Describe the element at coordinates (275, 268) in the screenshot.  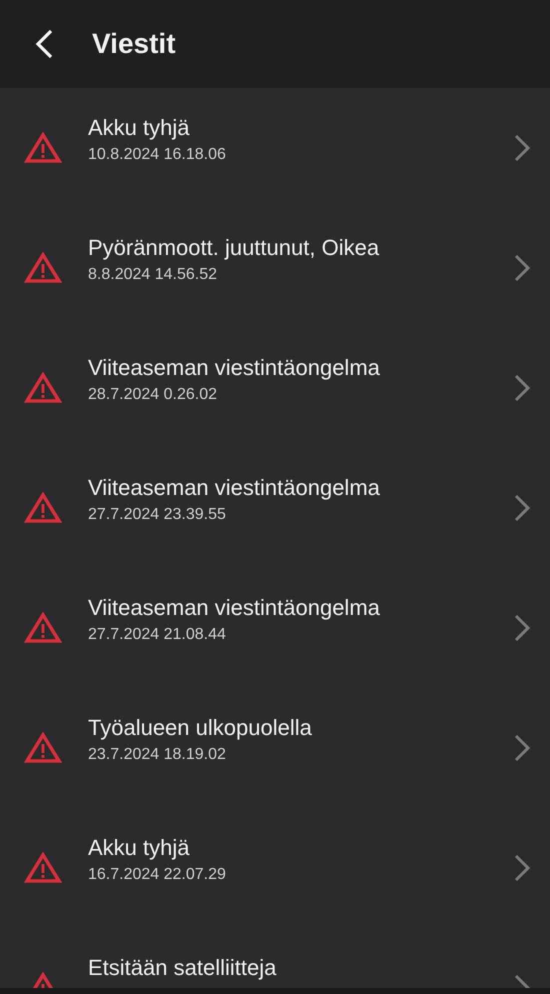
I see `message-item: Pyöränmoott. juuttunut, Oikea 8.8.2024 14.56.52` at that location.